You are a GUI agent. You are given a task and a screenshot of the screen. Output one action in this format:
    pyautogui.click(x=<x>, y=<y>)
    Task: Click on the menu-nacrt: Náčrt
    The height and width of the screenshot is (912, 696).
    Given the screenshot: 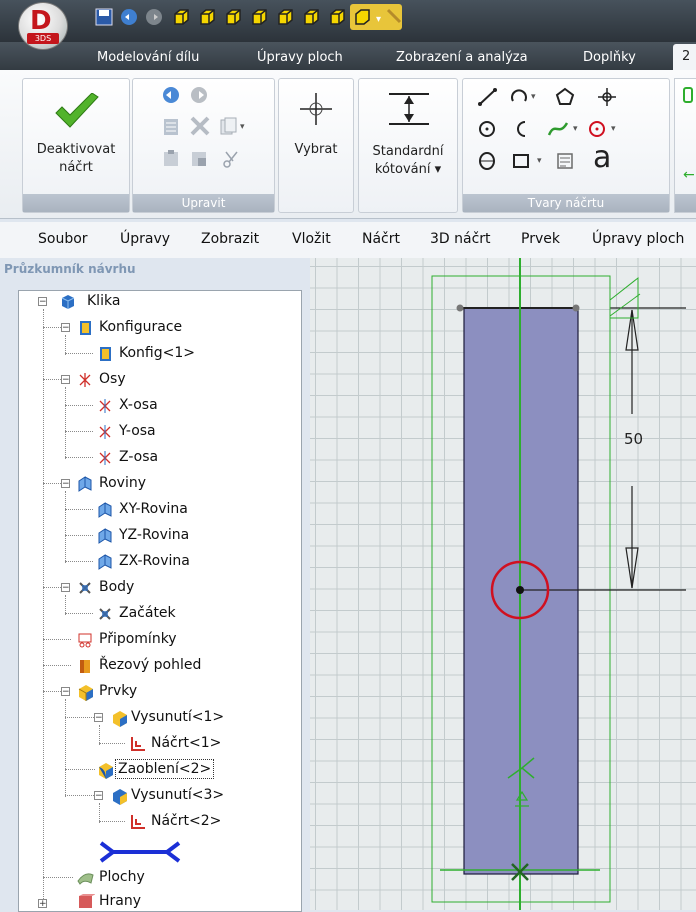 What is the action you would take?
    pyautogui.click(x=381, y=239)
    